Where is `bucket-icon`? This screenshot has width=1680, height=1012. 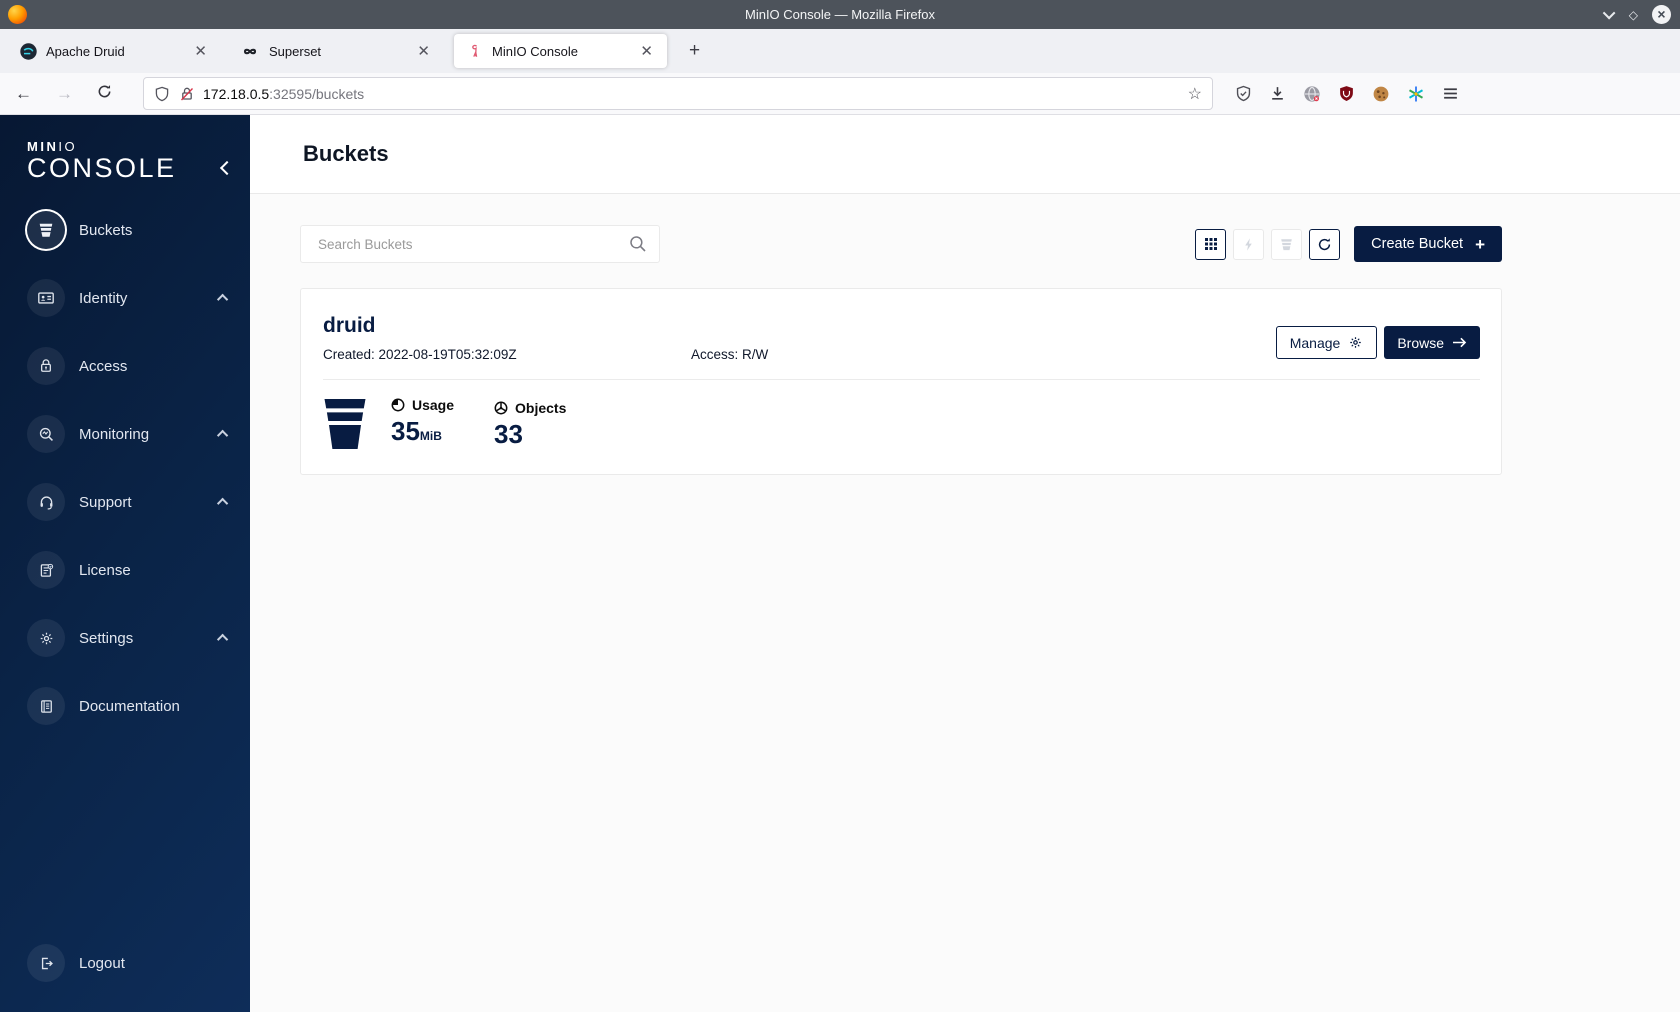
bucket-icon is located at coordinates (46, 230).